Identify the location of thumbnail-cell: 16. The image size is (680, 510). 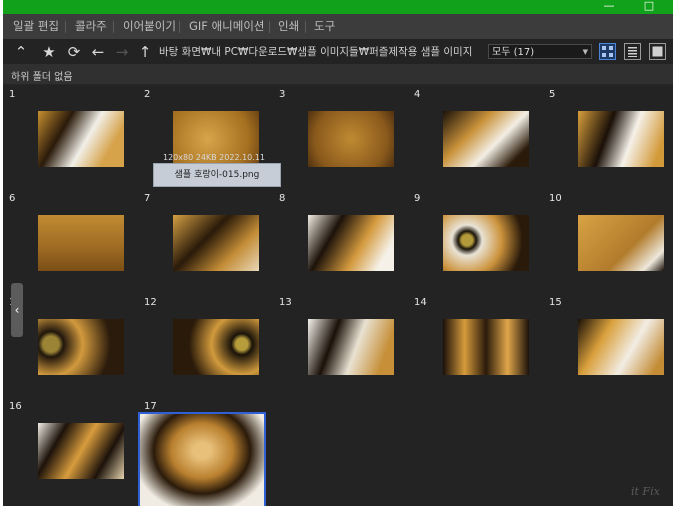
(70, 448).